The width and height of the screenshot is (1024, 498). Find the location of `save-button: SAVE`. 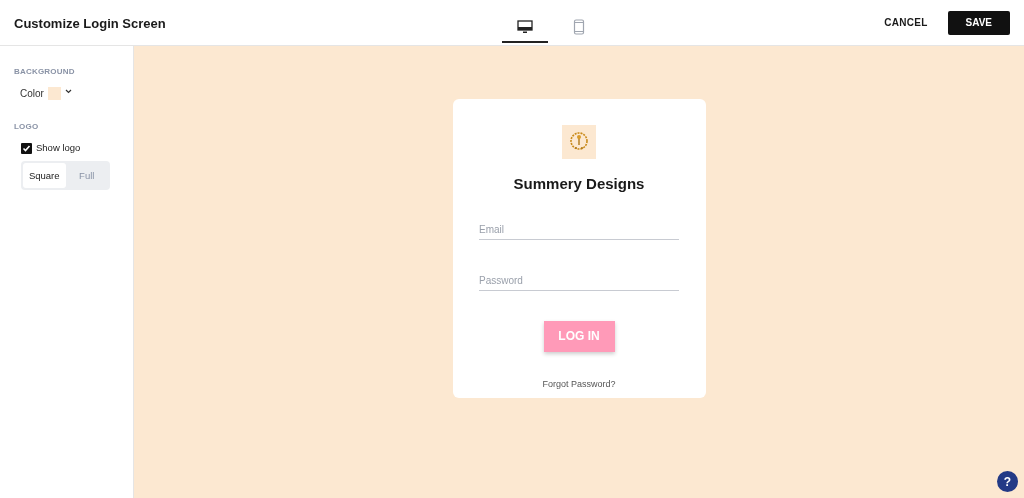

save-button: SAVE is located at coordinates (978, 22).